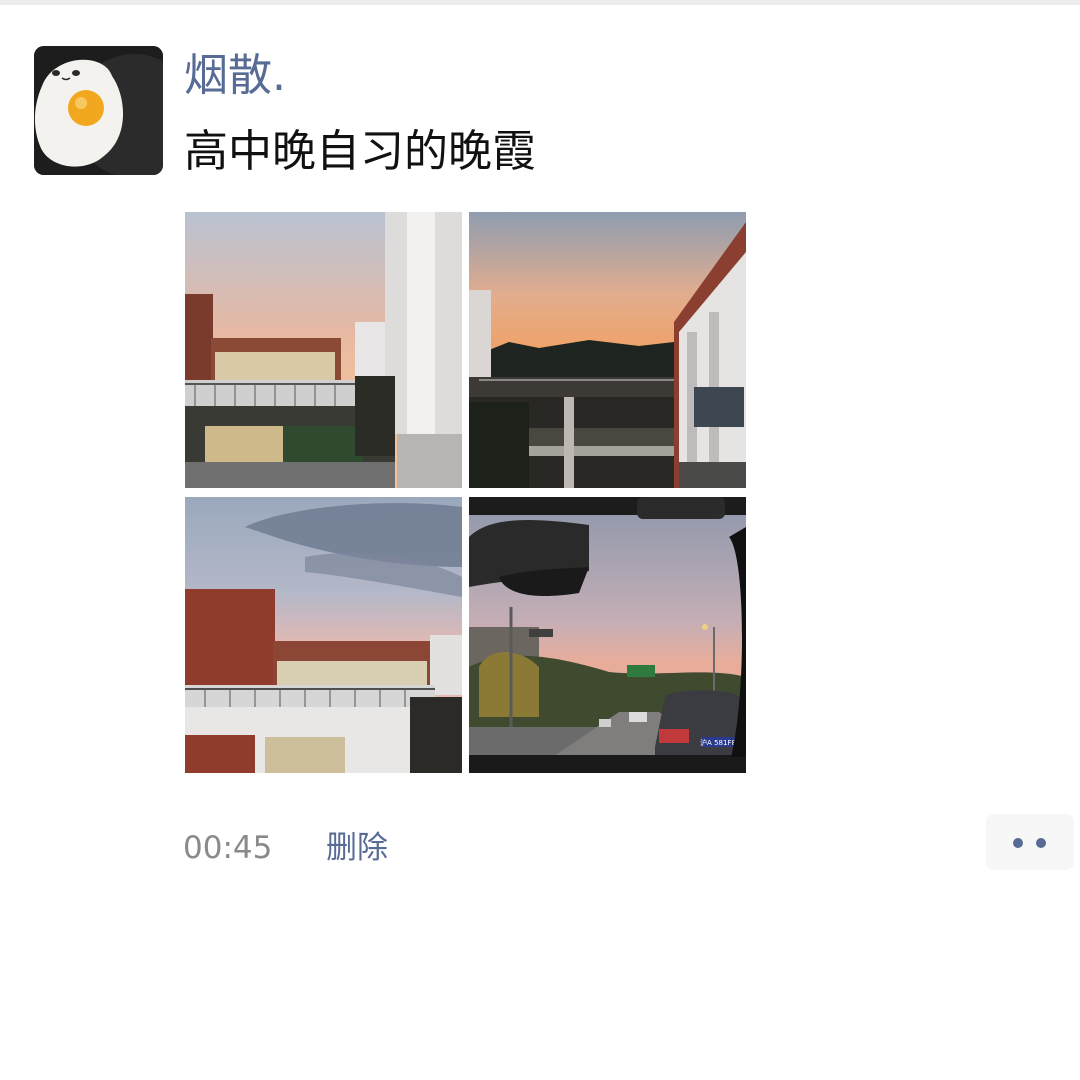  Describe the element at coordinates (360, 151) in the screenshot. I see `post-text: 高中晚自习的晚霞` at that location.